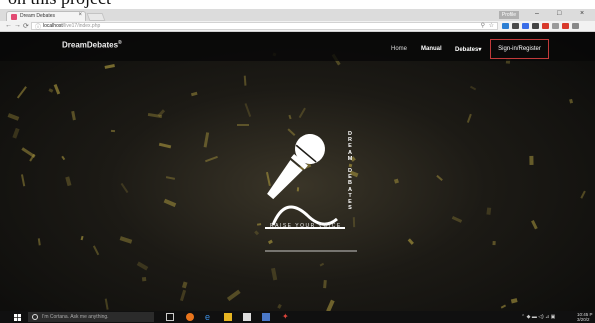 Image resolution: width=595 pixels, height=323 pixels. I want to click on system-tray-icons: ⌃ ◆ ▬ ◁) ⊿ ▣, so click(538, 317).